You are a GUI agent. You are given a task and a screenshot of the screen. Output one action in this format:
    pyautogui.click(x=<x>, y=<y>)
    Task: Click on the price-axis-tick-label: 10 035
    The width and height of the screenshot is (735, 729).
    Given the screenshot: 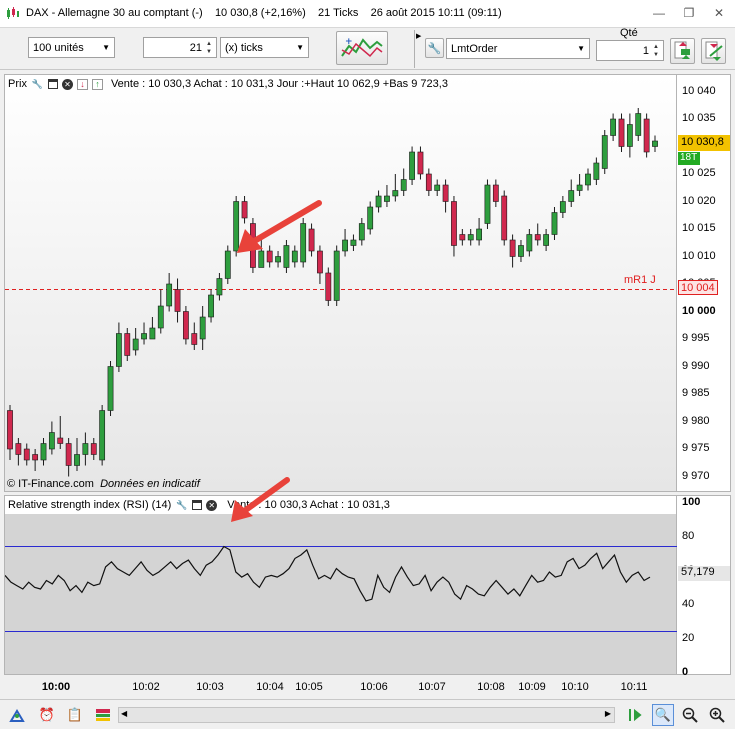 What is the action you would take?
    pyautogui.click(x=699, y=118)
    